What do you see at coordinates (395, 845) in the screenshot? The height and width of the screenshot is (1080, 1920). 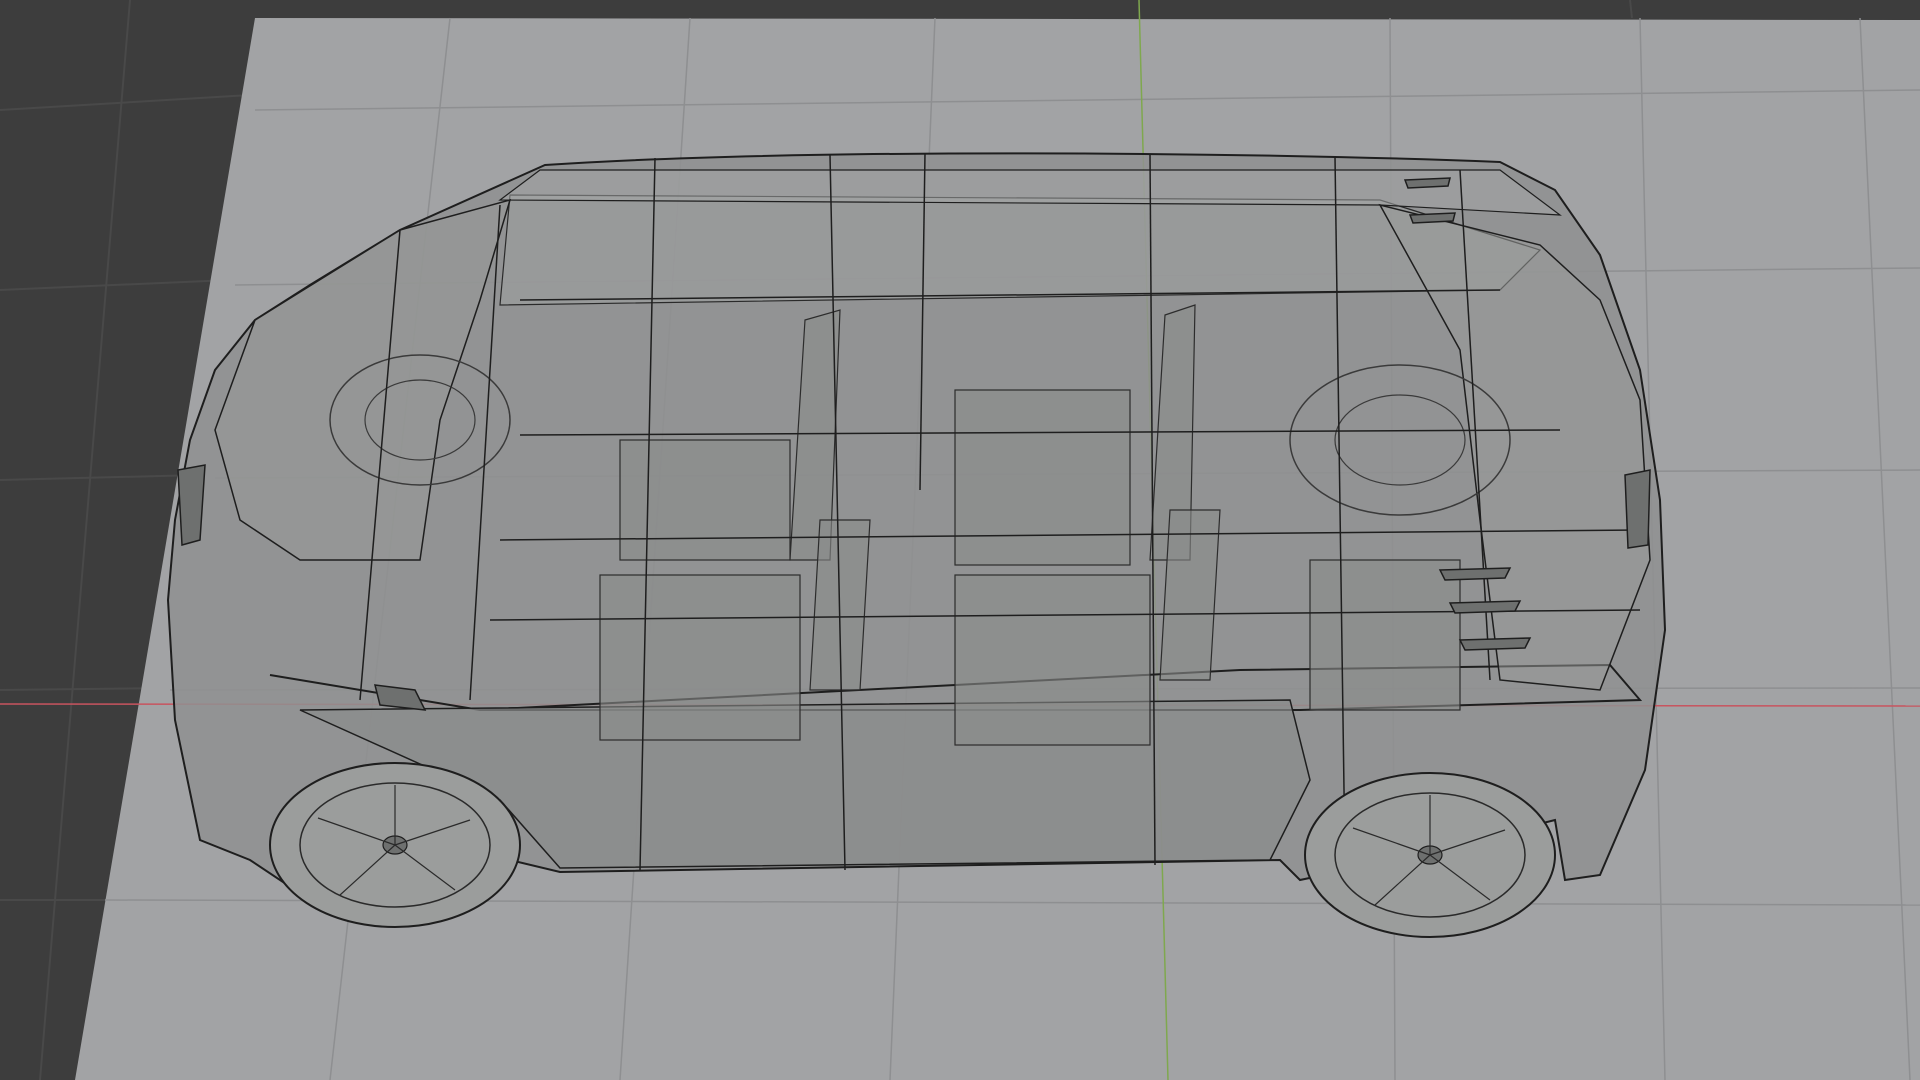 I see `front-wheel-icon` at bounding box center [395, 845].